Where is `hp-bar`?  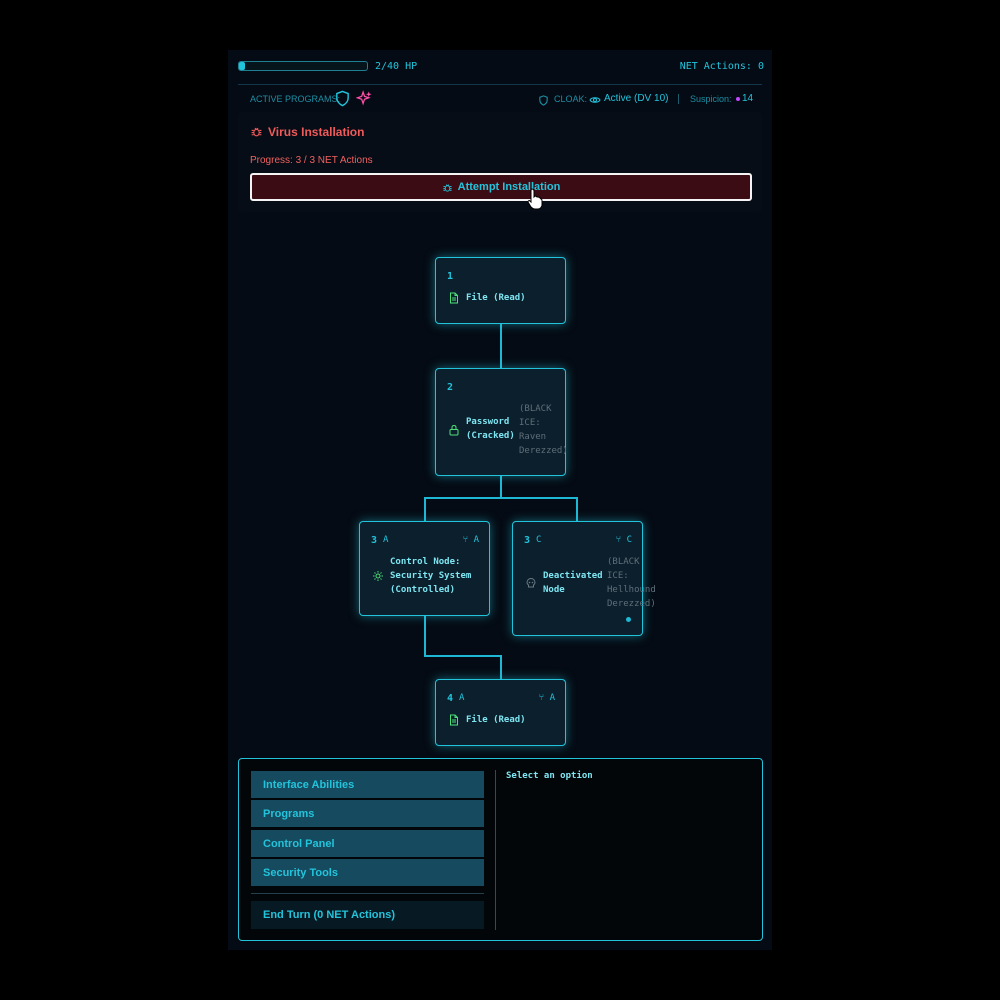 hp-bar is located at coordinates (303, 66).